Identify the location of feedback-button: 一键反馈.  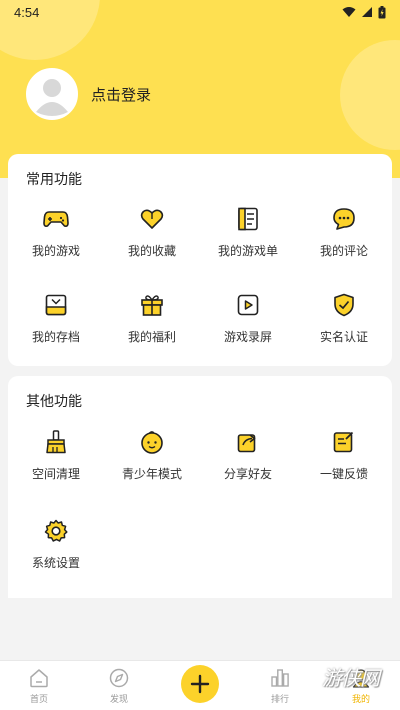
(344, 455).